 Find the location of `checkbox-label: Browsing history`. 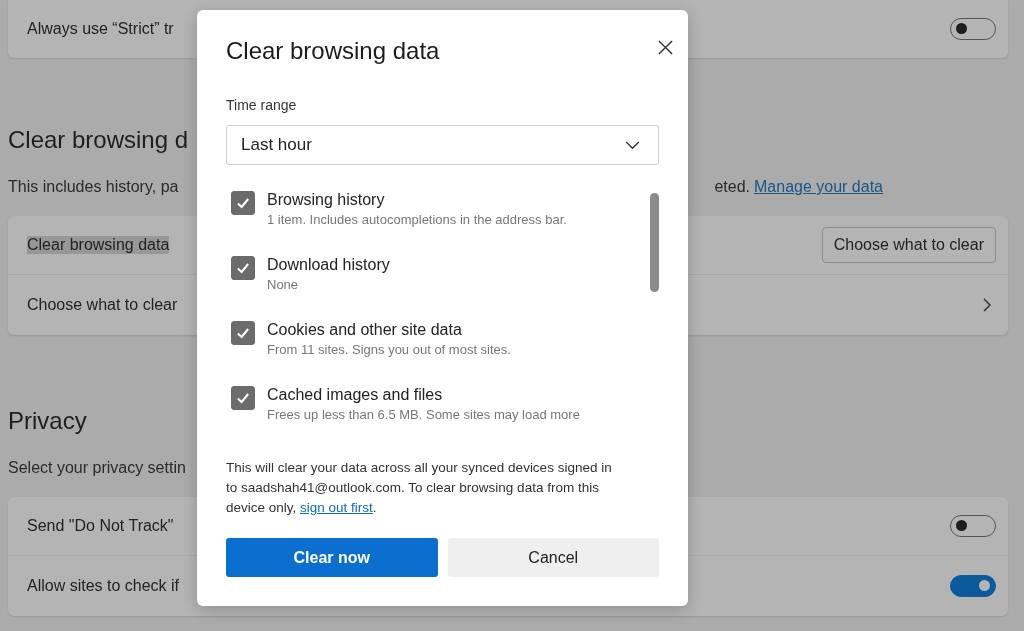

checkbox-label: Browsing history is located at coordinates (326, 200).